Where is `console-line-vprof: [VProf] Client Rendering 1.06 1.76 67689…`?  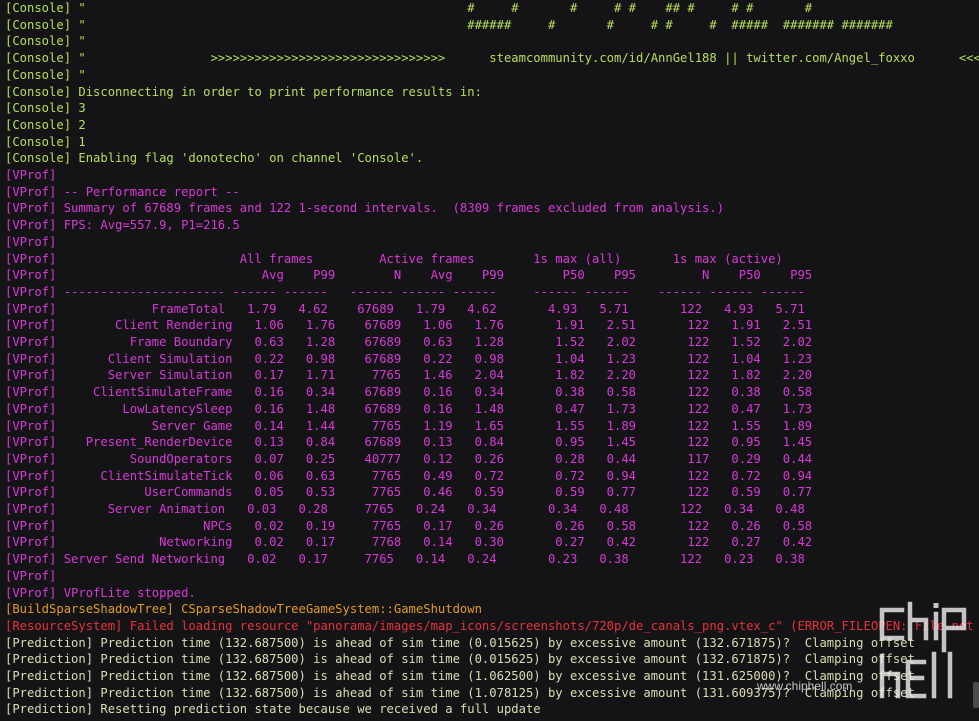
console-line-vprof: [VProf] Client Rendering 1.06 1.76 67689… is located at coordinates (409, 325).